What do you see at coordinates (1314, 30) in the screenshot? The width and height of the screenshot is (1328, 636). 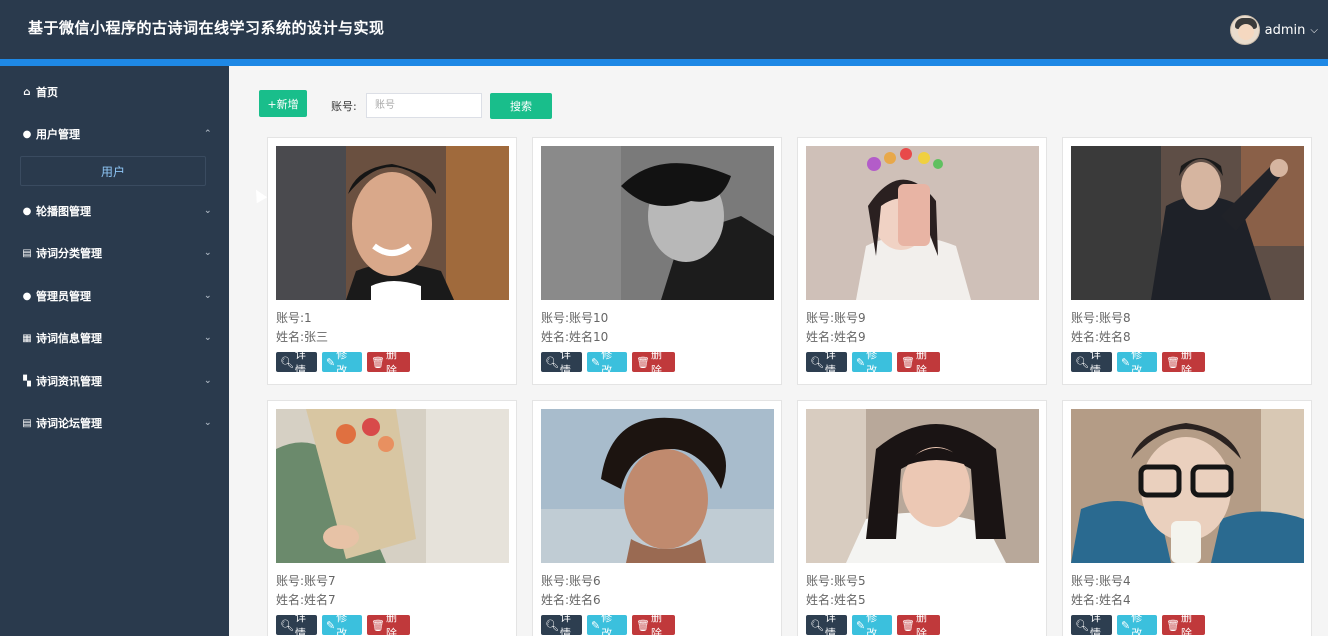 I see `chevron-down-icon: ⌵` at bounding box center [1314, 30].